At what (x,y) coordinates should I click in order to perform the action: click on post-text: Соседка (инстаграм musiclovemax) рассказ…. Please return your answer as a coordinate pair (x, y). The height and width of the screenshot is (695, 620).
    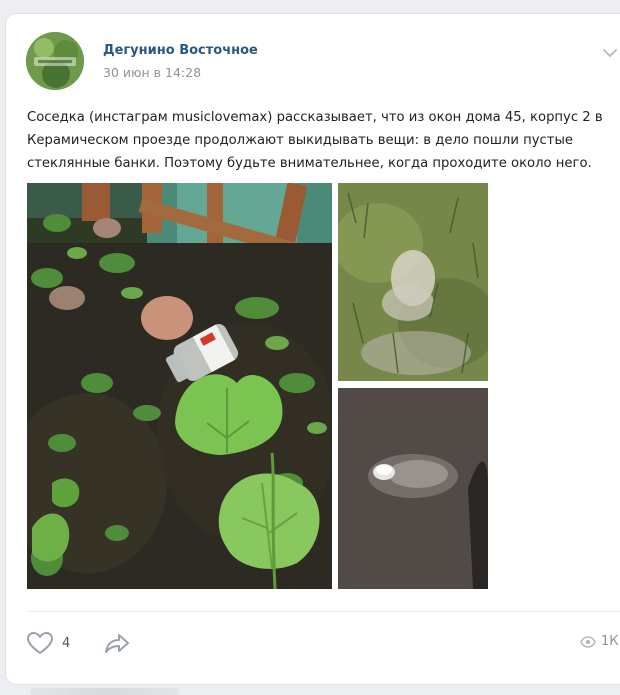
    Looking at the image, I should click on (315, 140).